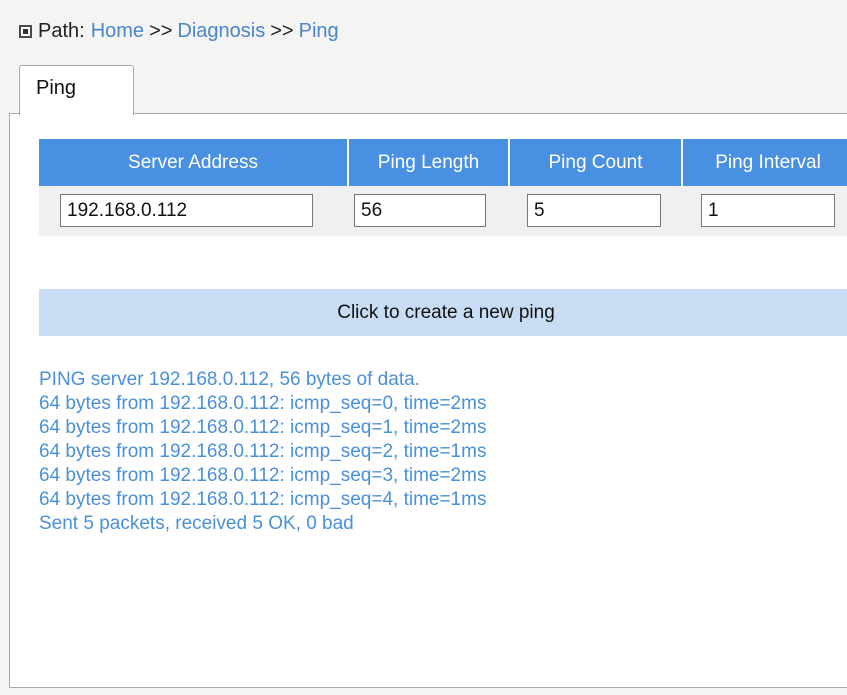 The image size is (847, 695). Describe the element at coordinates (117, 31) in the screenshot. I see `breadcrumb-home-link: Home` at that location.